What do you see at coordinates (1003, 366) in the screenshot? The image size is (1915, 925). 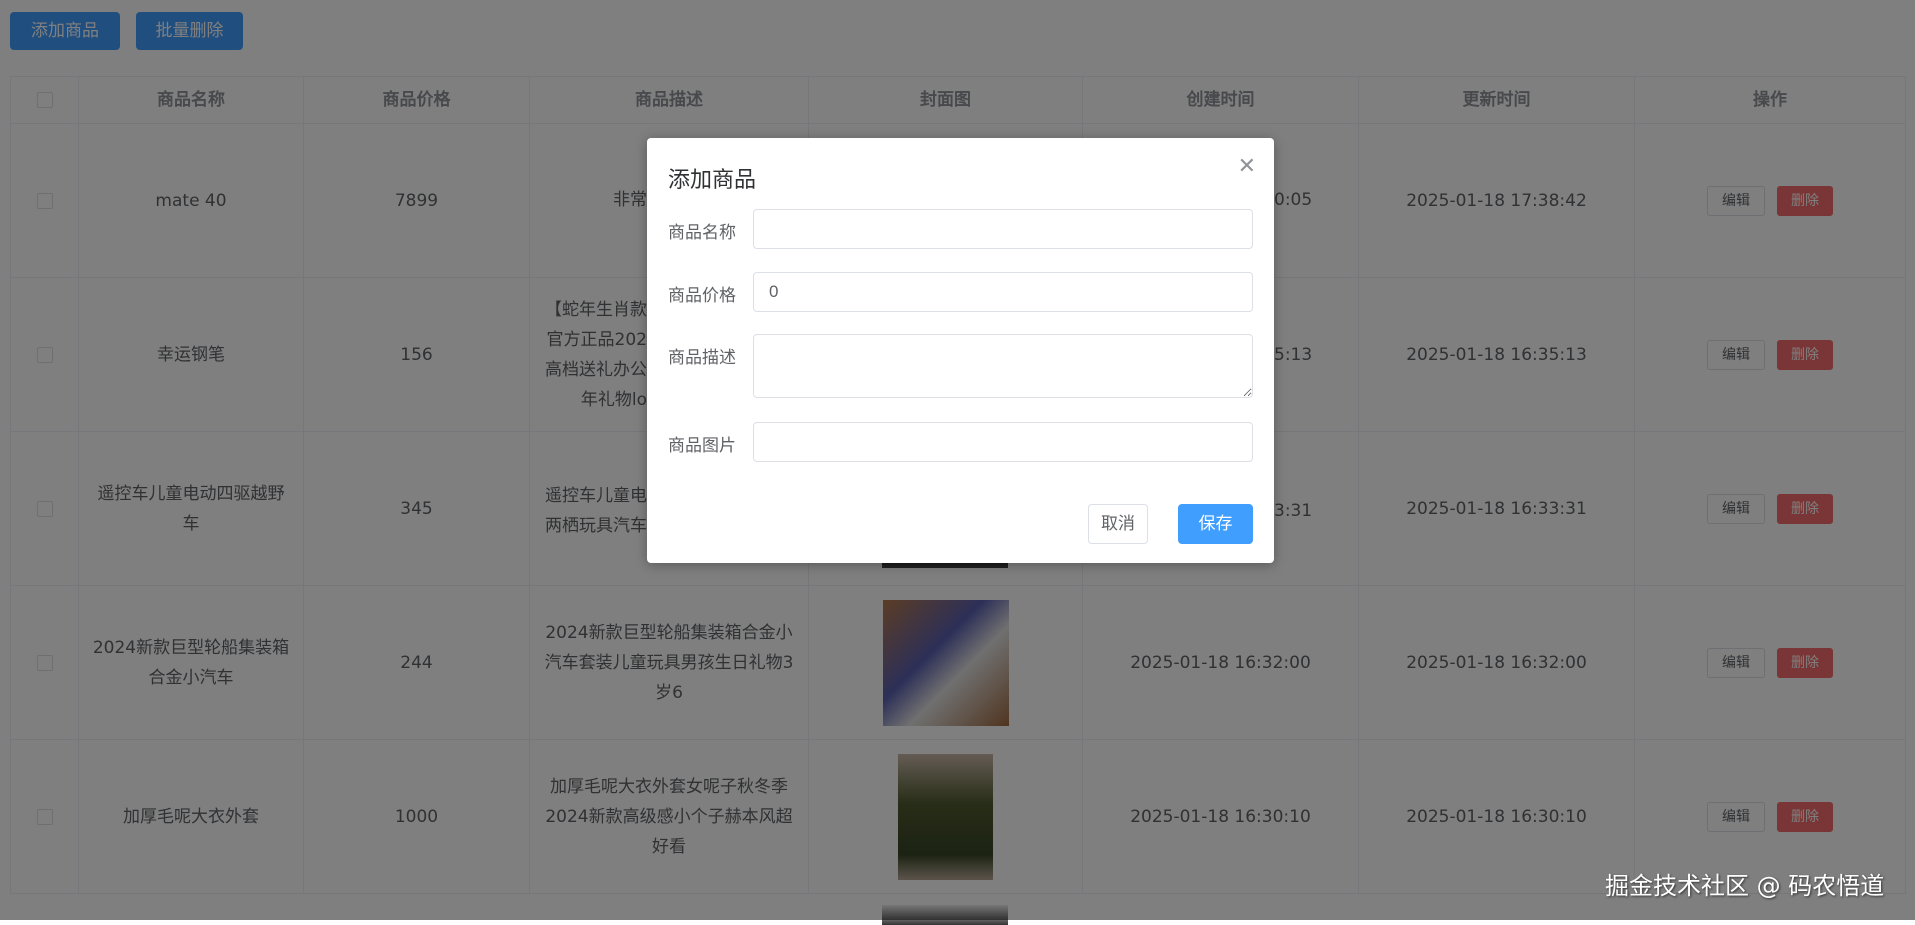 I see `desc-textarea` at bounding box center [1003, 366].